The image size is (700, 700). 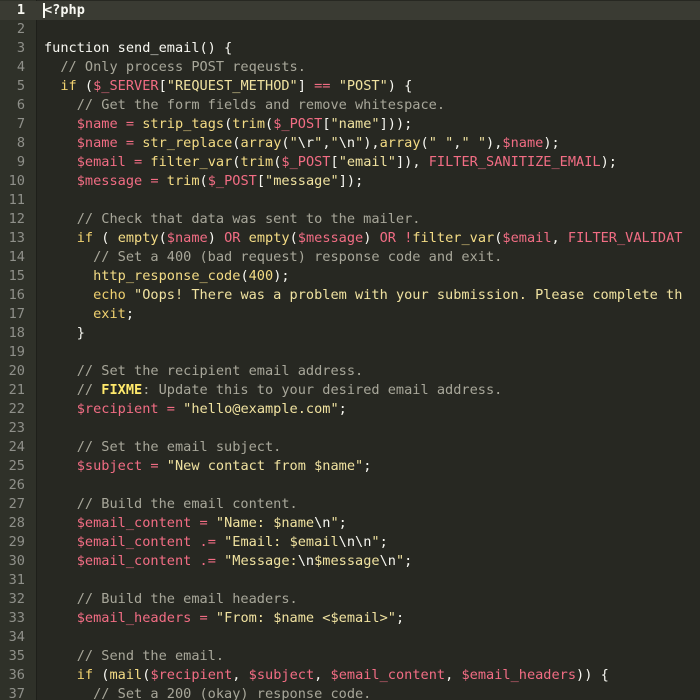 What do you see at coordinates (203, 618) in the screenshot?
I see `code-token-operator: =` at bounding box center [203, 618].